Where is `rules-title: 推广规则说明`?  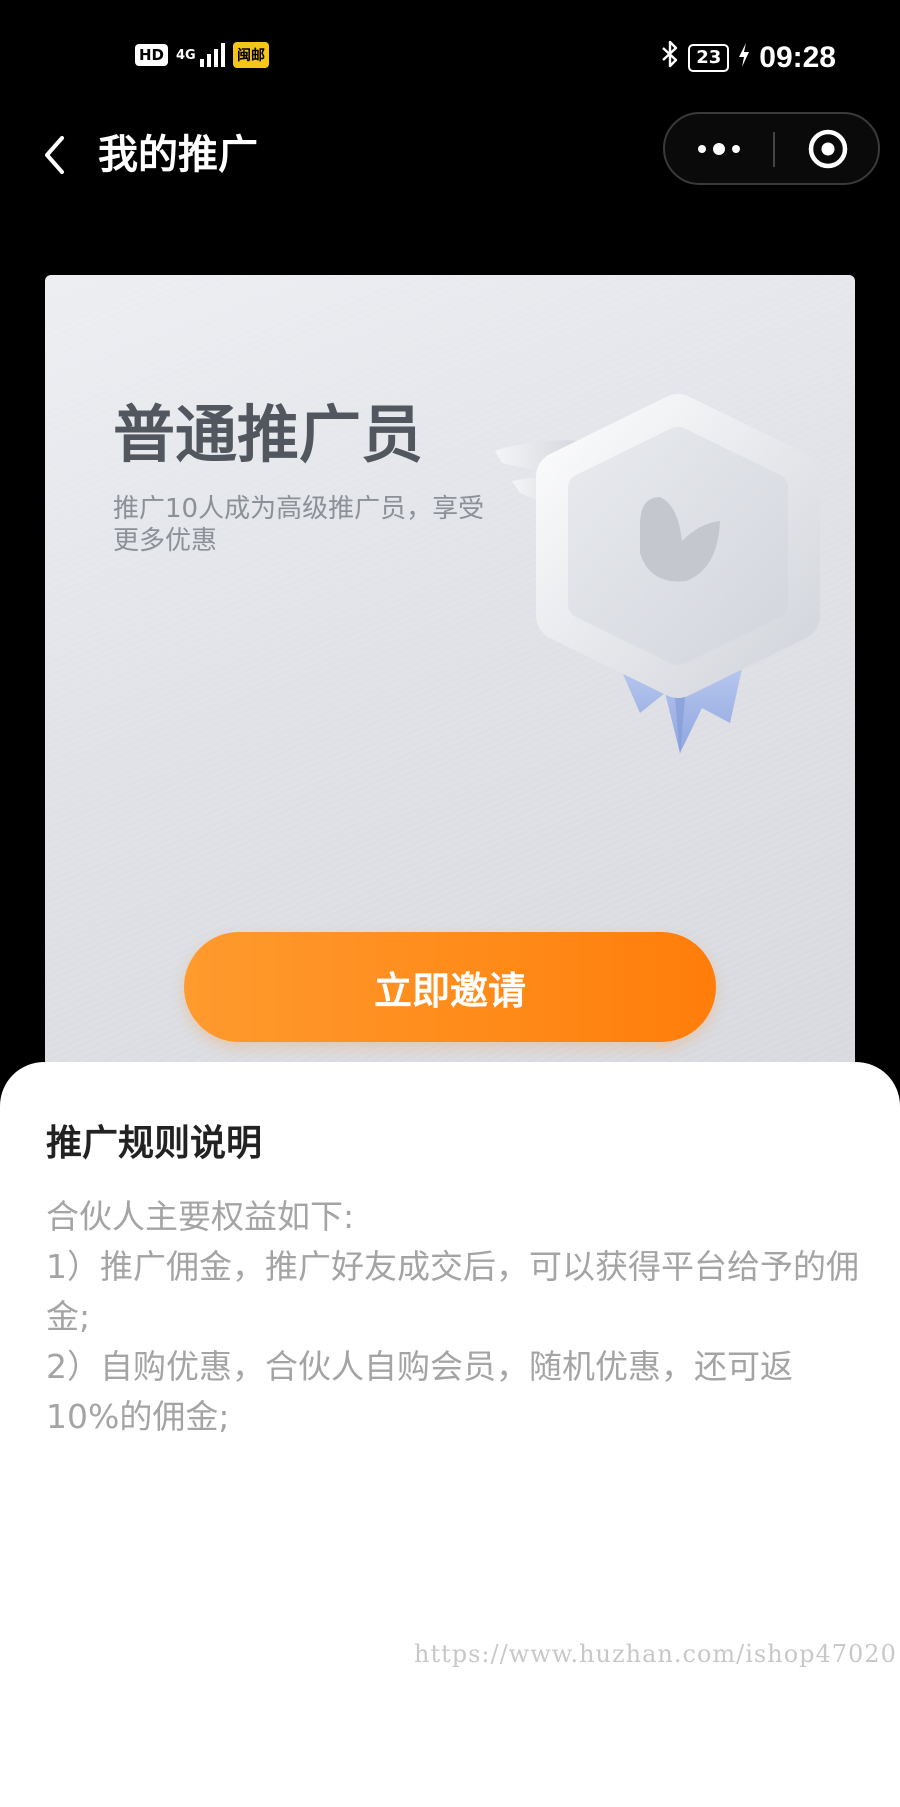 rules-title: 推广规则说明 is located at coordinates (154, 1143).